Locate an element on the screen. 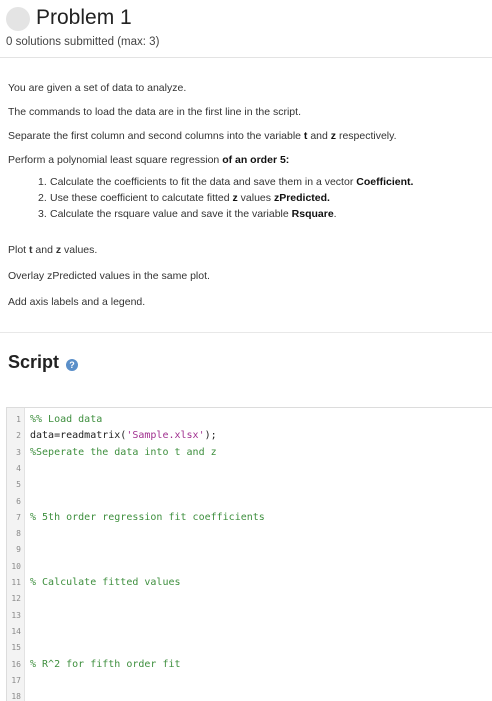 This screenshot has width=492, height=701. problem-header: Problem 1 0 solutions submitted (max: 3) is located at coordinates (246, 29).